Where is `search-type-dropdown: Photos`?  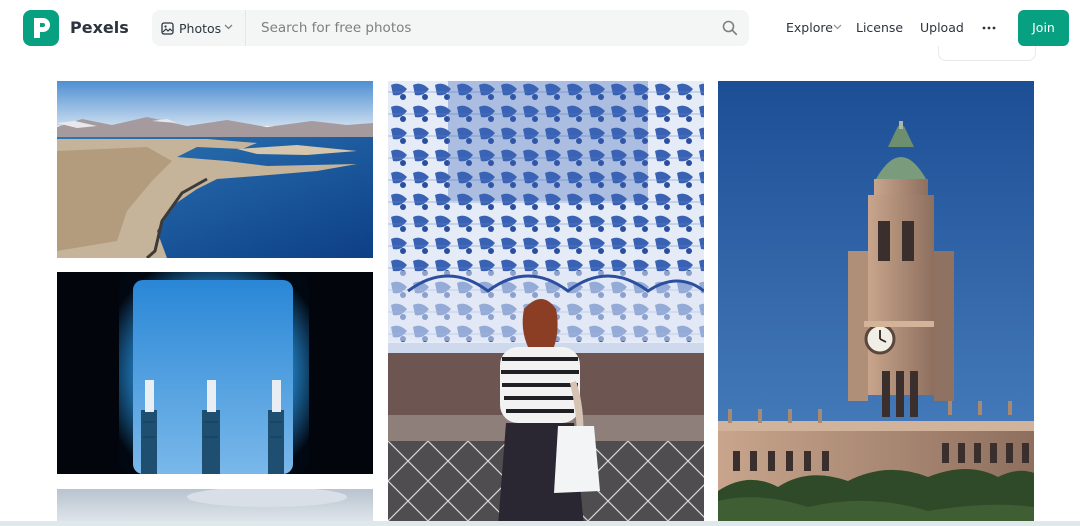 search-type-dropdown: Photos is located at coordinates (199, 28).